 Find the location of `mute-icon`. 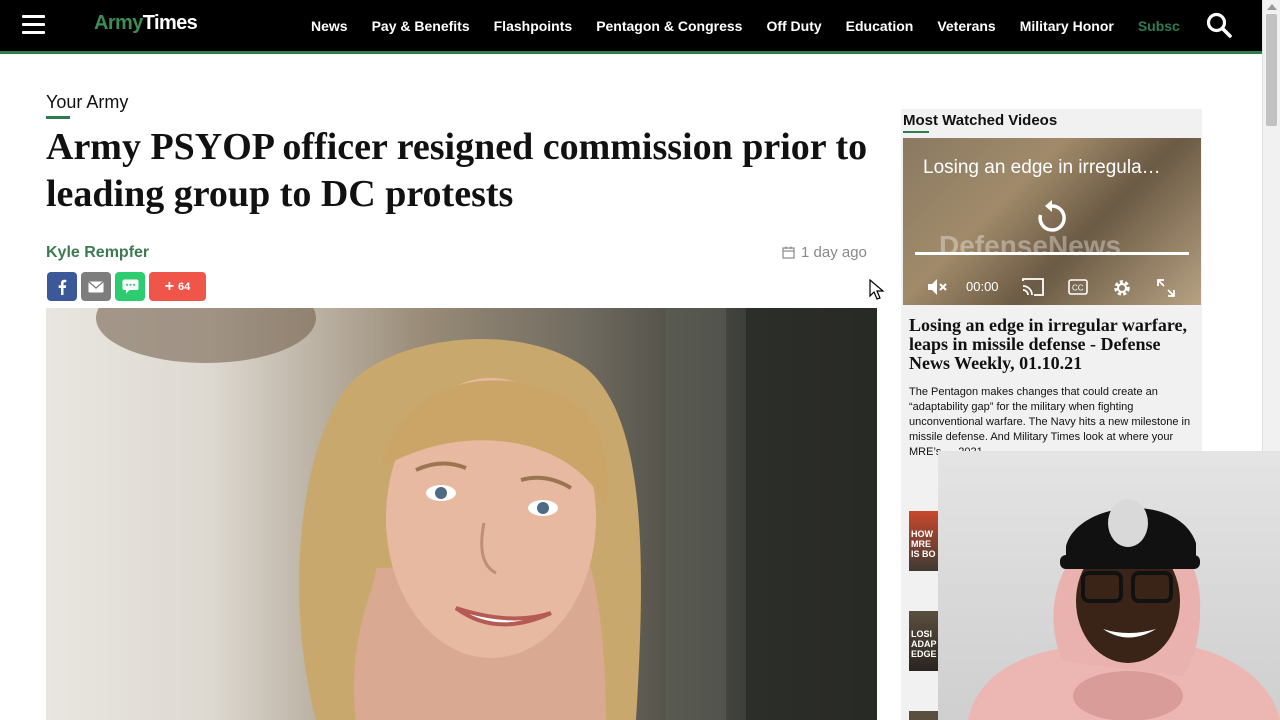

mute-icon is located at coordinates (938, 287).